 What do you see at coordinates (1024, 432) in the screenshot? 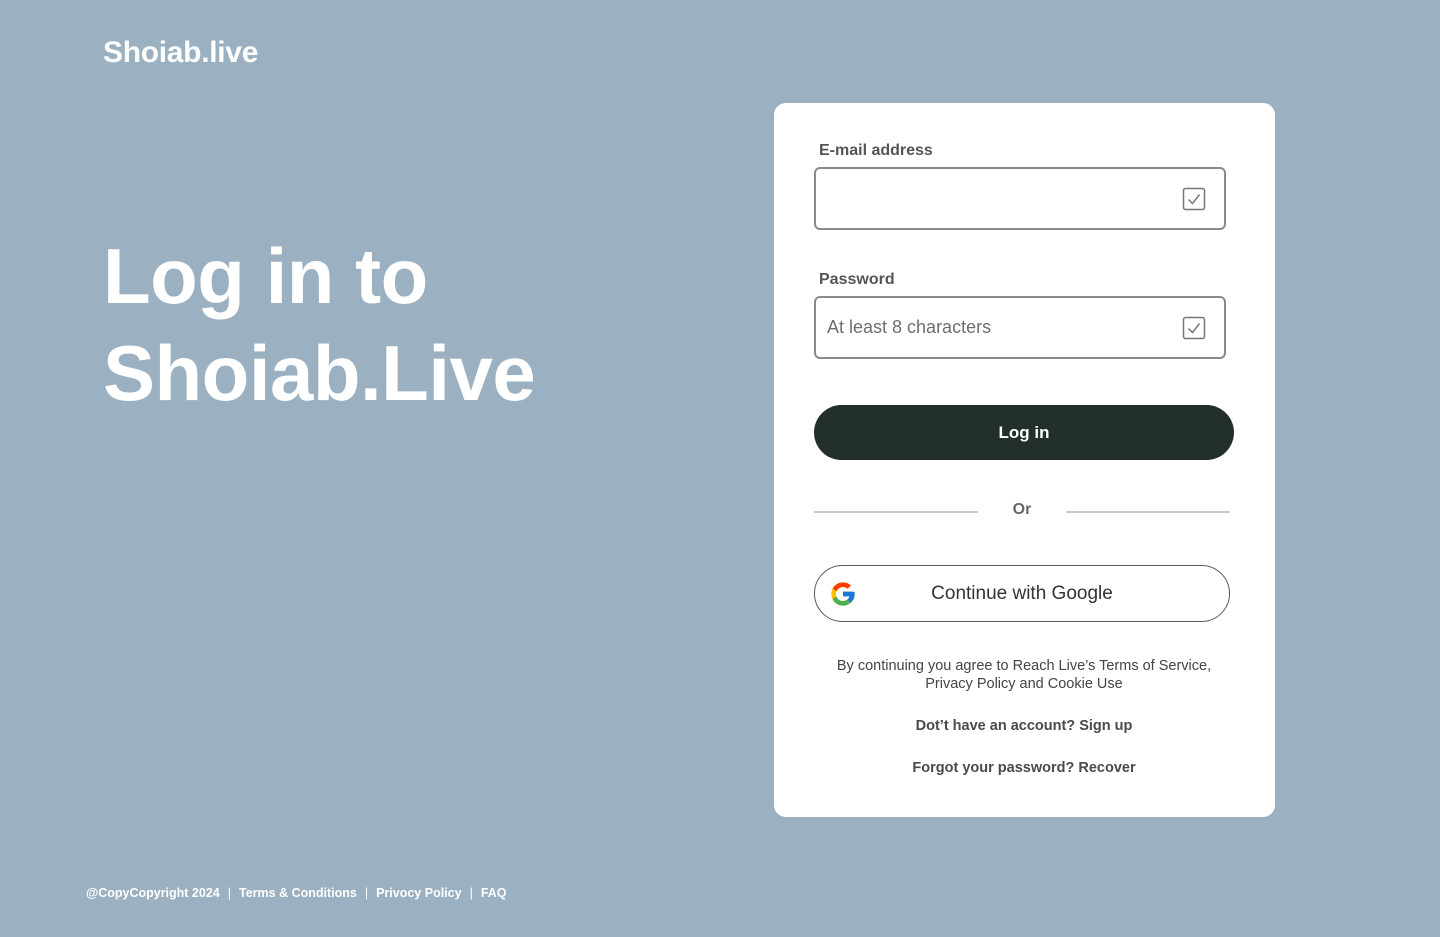
I see `login-button: Log in` at bounding box center [1024, 432].